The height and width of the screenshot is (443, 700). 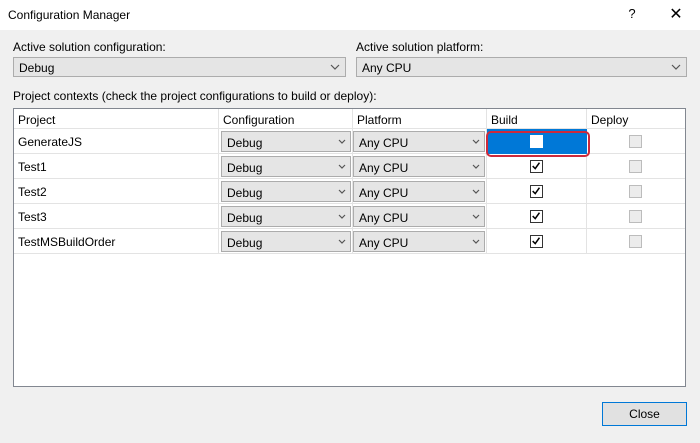 What do you see at coordinates (89, 47) in the screenshot?
I see `active-config-label: Active solution configuration:` at bounding box center [89, 47].